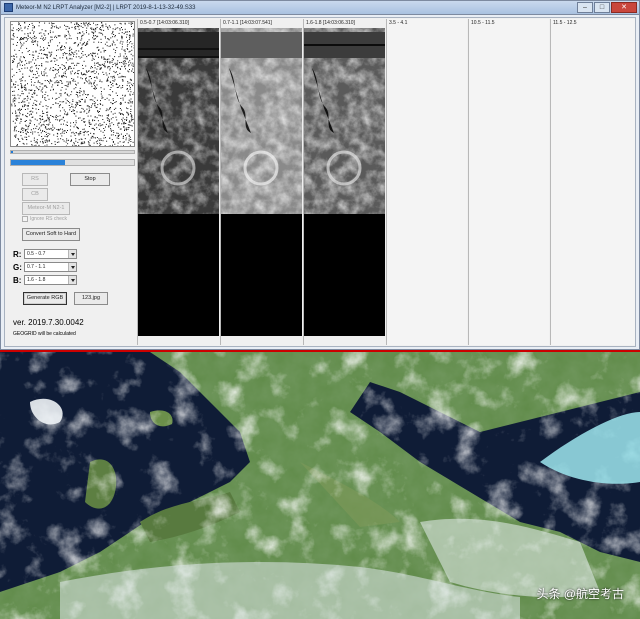  What do you see at coordinates (50, 267) in the screenshot?
I see `g-channel-select: 0.7 - 1.1` at bounding box center [50, 267].